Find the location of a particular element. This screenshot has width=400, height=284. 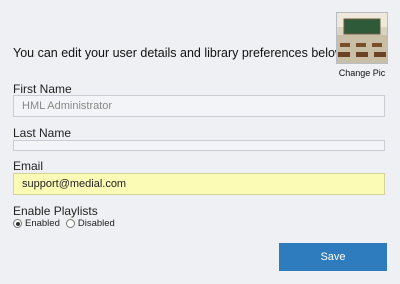

first-name-label: First Name is located at coordinates (42, 89).